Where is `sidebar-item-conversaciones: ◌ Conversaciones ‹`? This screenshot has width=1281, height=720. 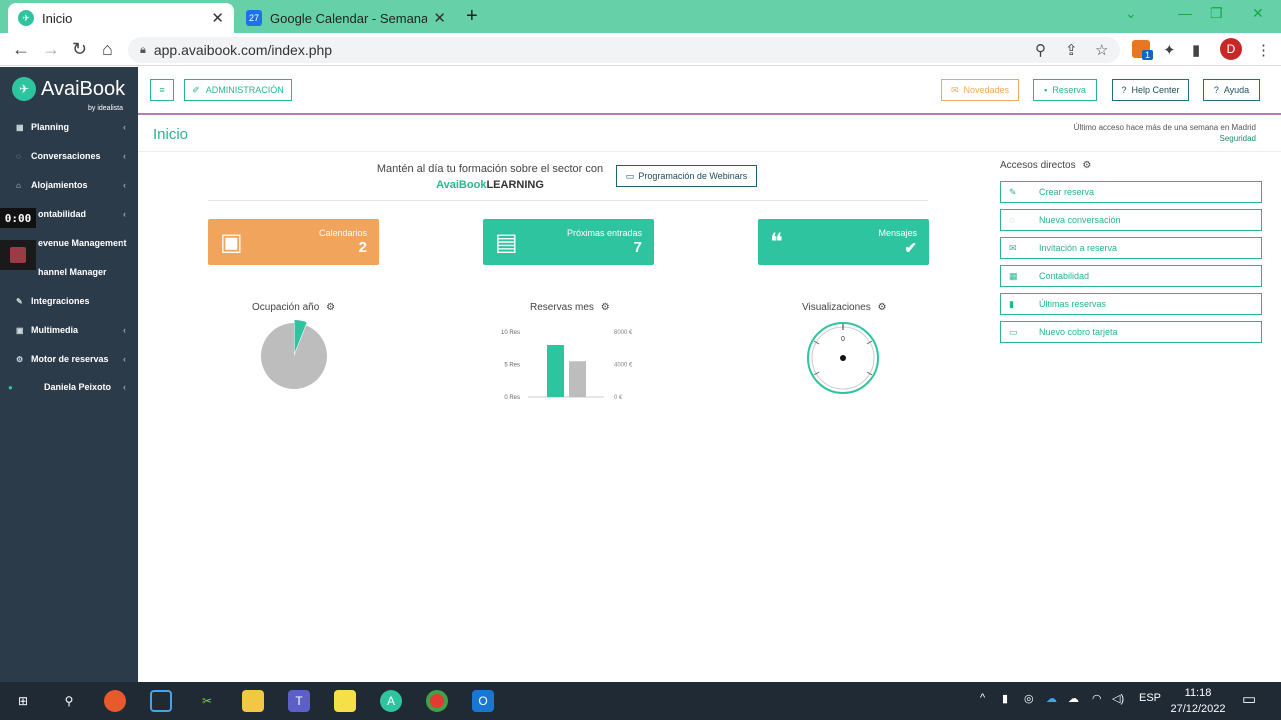 sidebar-item-conversaciones: ◌ Conversaciones ‹ is located at coordinates (69, 156).